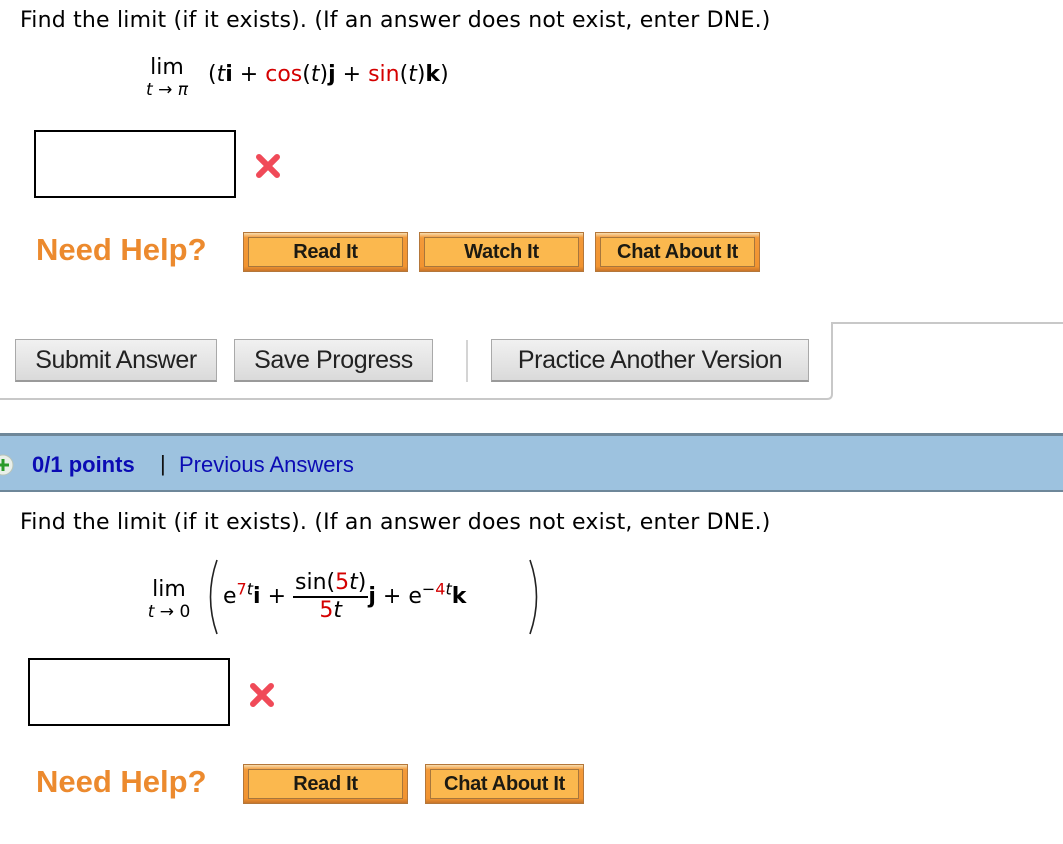 The height and width of the screenshot is (844, 1063). I want to click on save-progress-button: Save Progress, so click(333, 360).